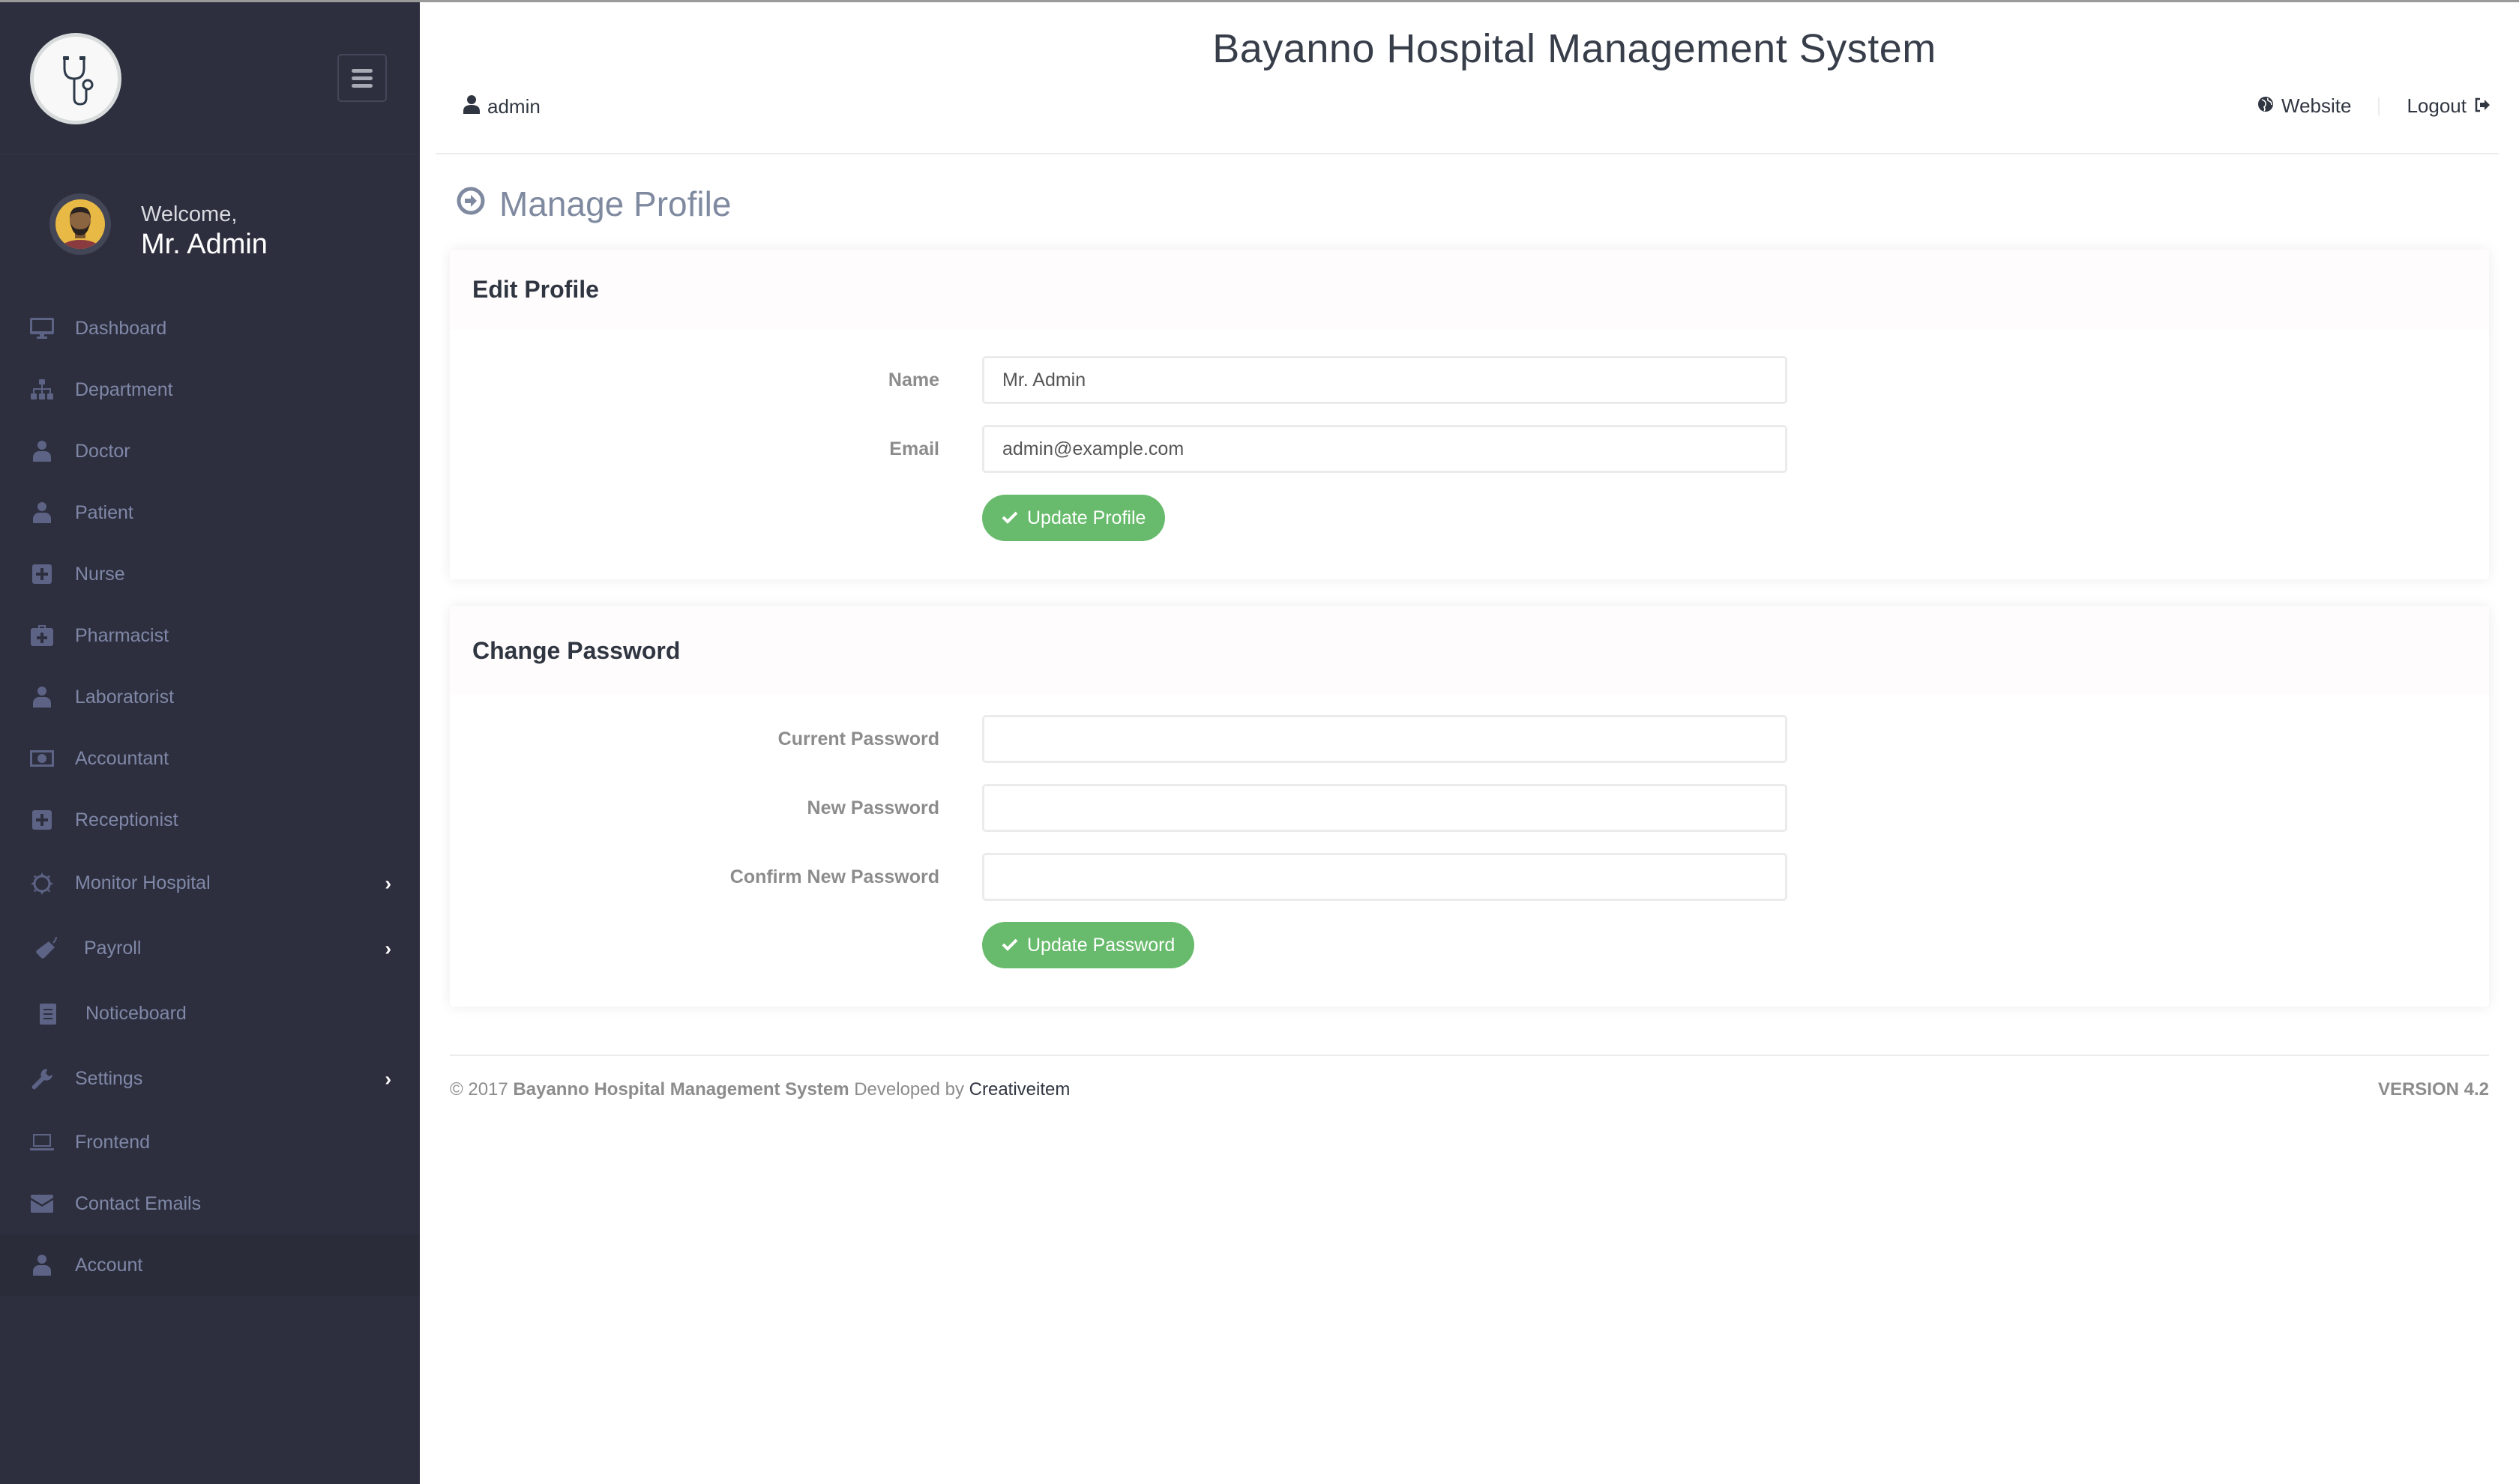 Image resolution: width=2519 pixels, height=1484 pixels. Describe the element at coordinates (1469, 1055) in the screenshot. I see `footer-divider` at that location.